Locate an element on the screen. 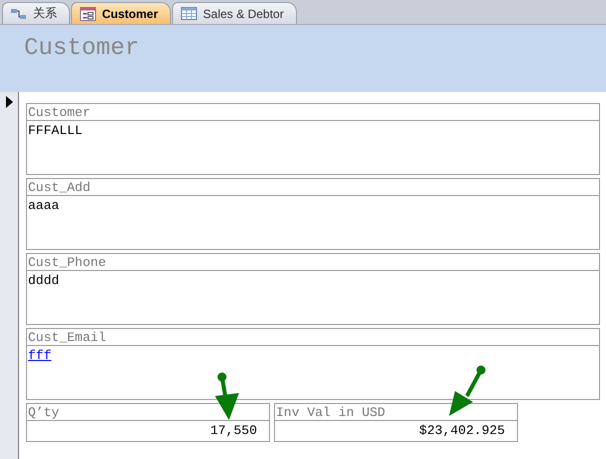  table-icon is located at coordinates (189, 13).